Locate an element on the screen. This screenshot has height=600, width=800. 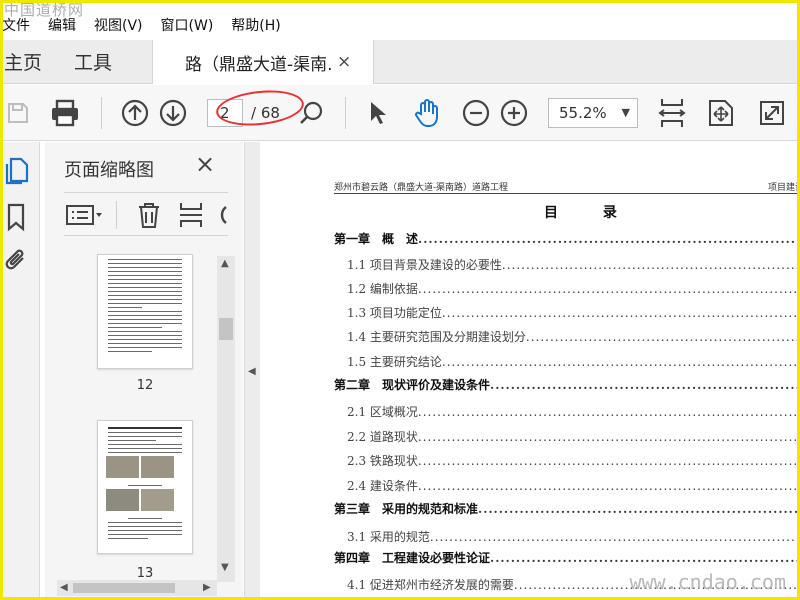
toc-entry-text: 2.2 道路现状 is located at coordinates (382, 437).